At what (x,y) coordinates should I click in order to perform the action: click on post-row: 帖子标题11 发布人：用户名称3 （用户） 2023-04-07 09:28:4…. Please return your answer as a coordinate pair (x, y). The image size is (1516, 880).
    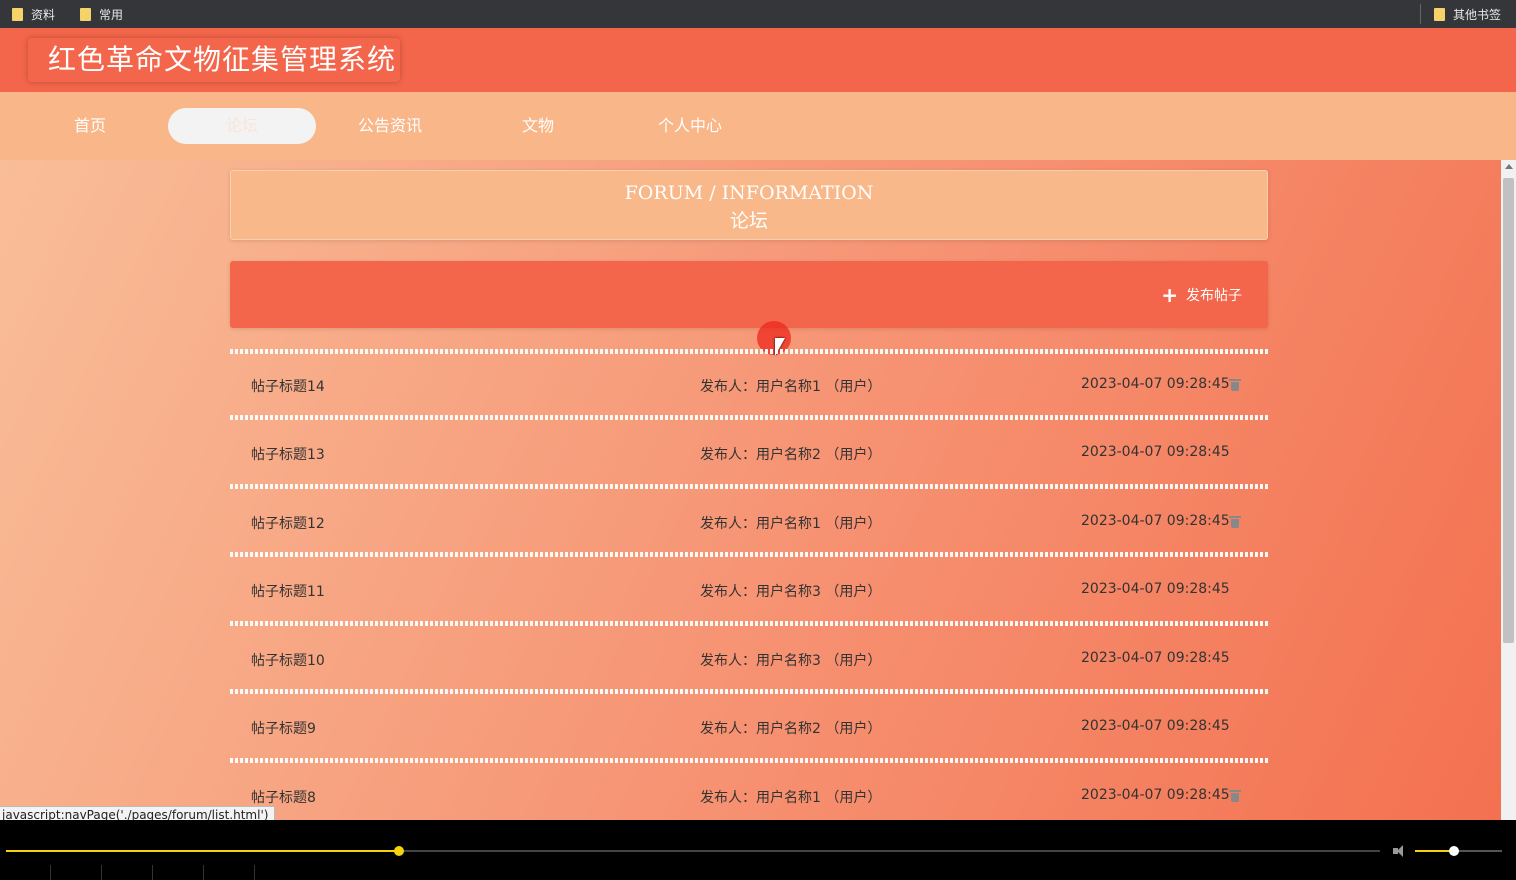
    Looking at the image, I should click on (749, 590).